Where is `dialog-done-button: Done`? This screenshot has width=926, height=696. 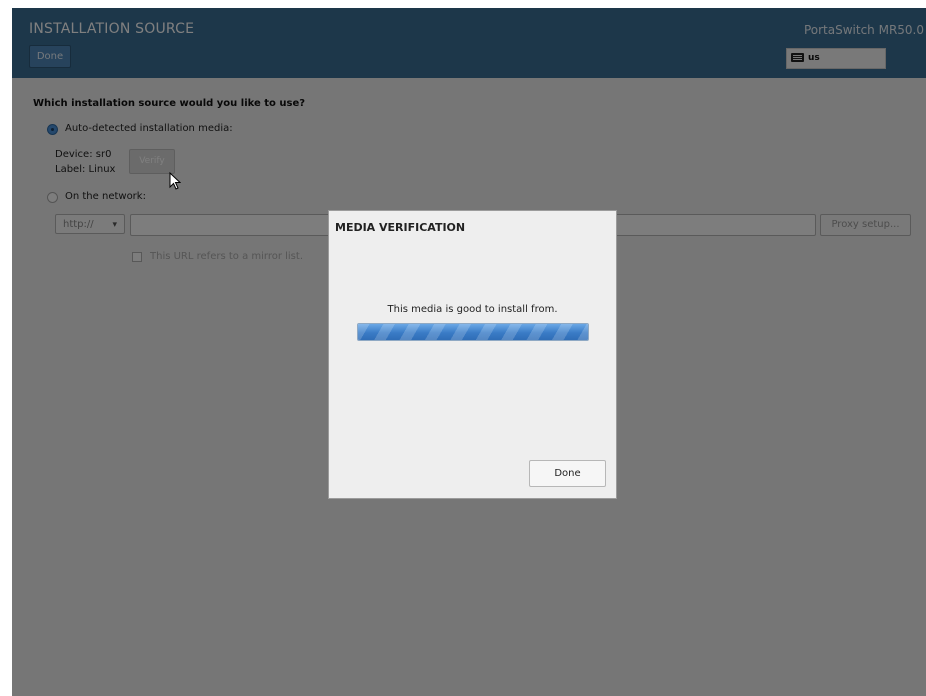 dialog-done-button: Done is located at coordinates (567, 473).